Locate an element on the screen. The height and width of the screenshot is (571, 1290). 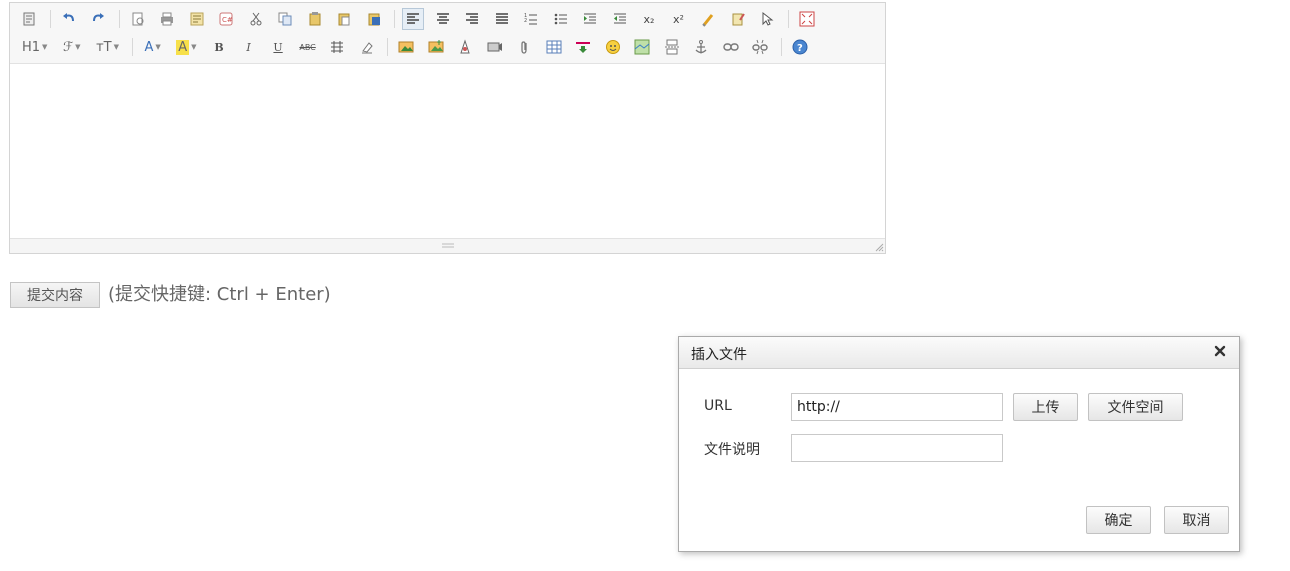
dialog-titlebar: 插入文件 is located at coordinates (959, 353).